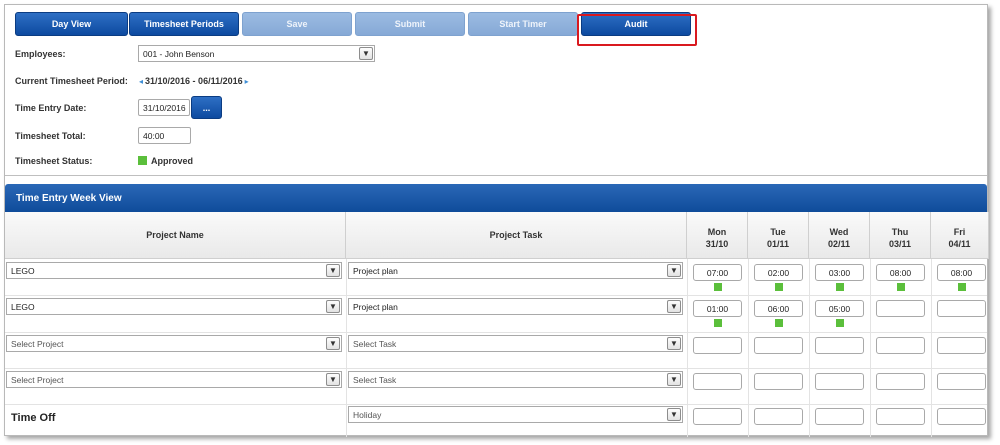  I want to click on time-entry-input: 03:00, so click(839, 272).